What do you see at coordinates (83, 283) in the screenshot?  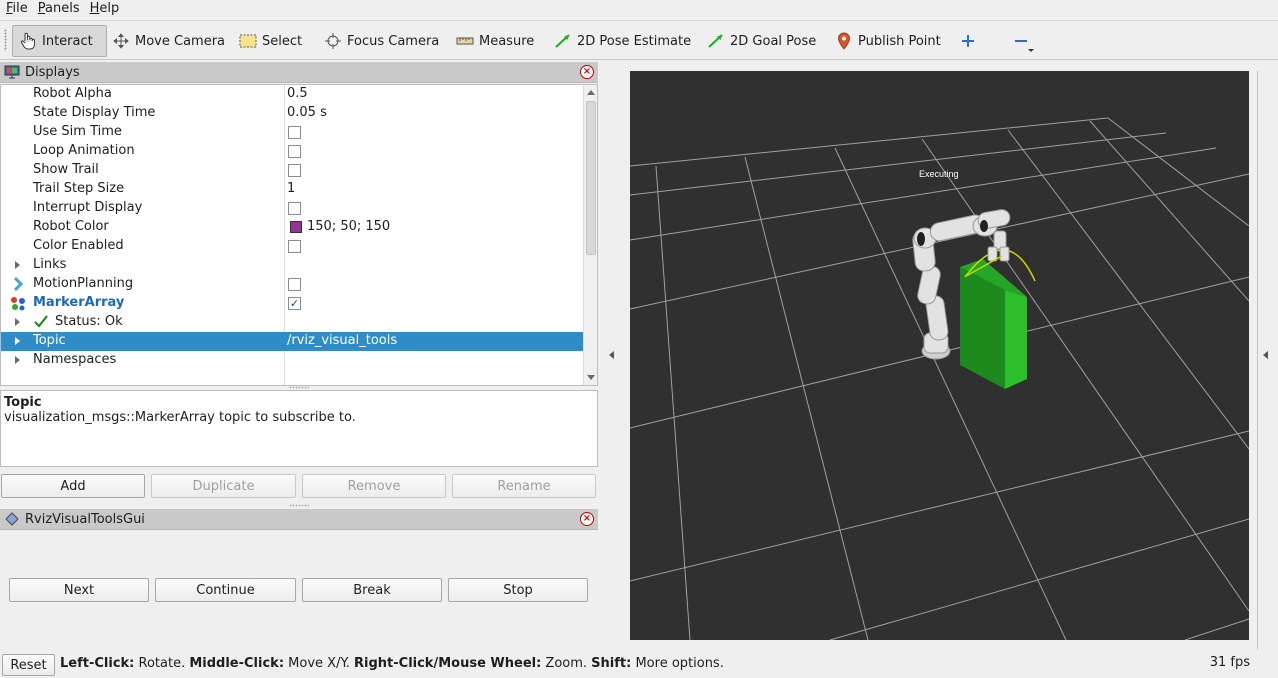 I see `display-name: MotionPlanning` at bounding box center [83, 283].